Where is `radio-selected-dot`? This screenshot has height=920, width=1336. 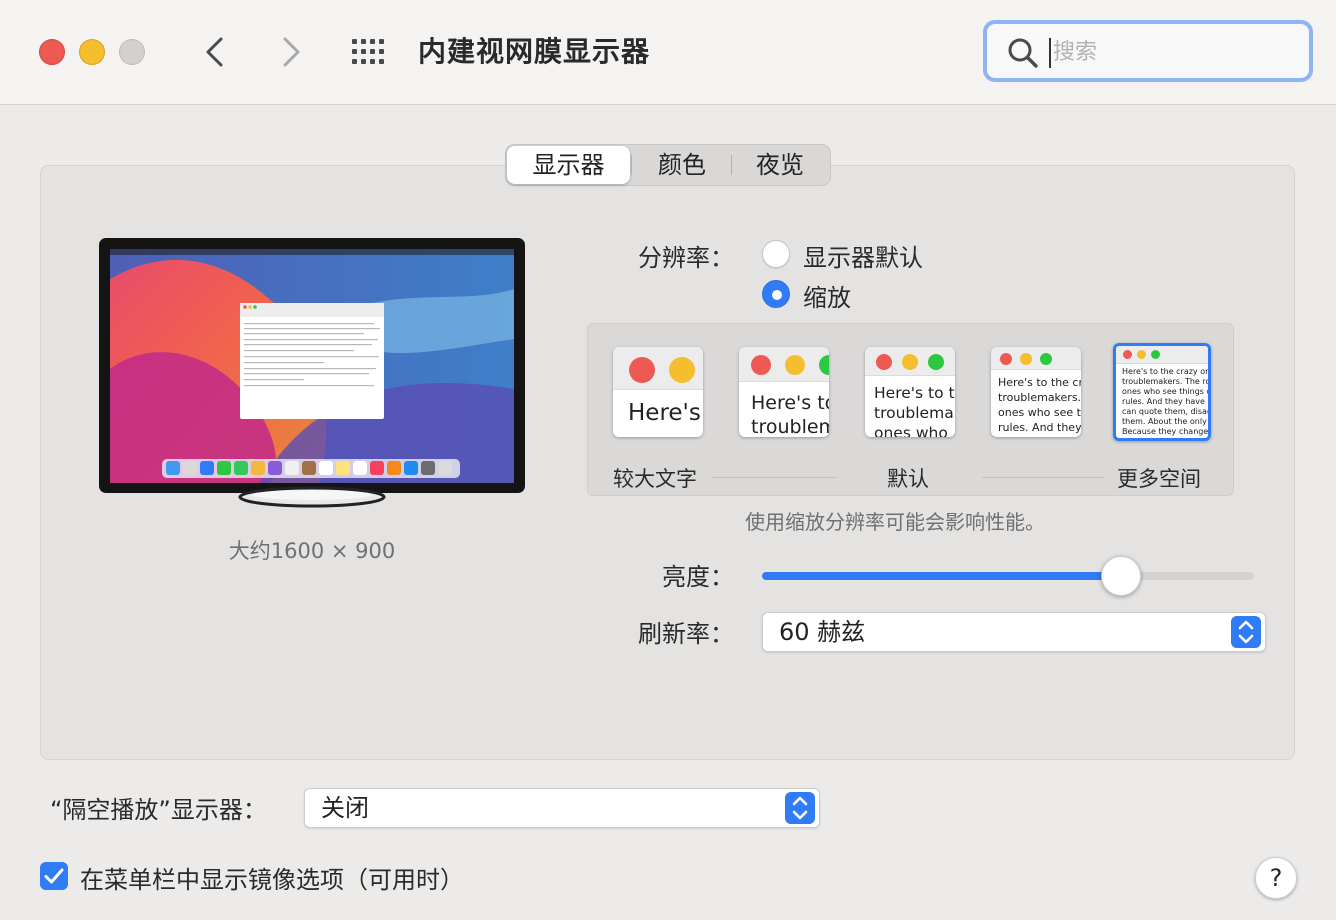
radio-selected-dot is located at coordinates (777, 295).